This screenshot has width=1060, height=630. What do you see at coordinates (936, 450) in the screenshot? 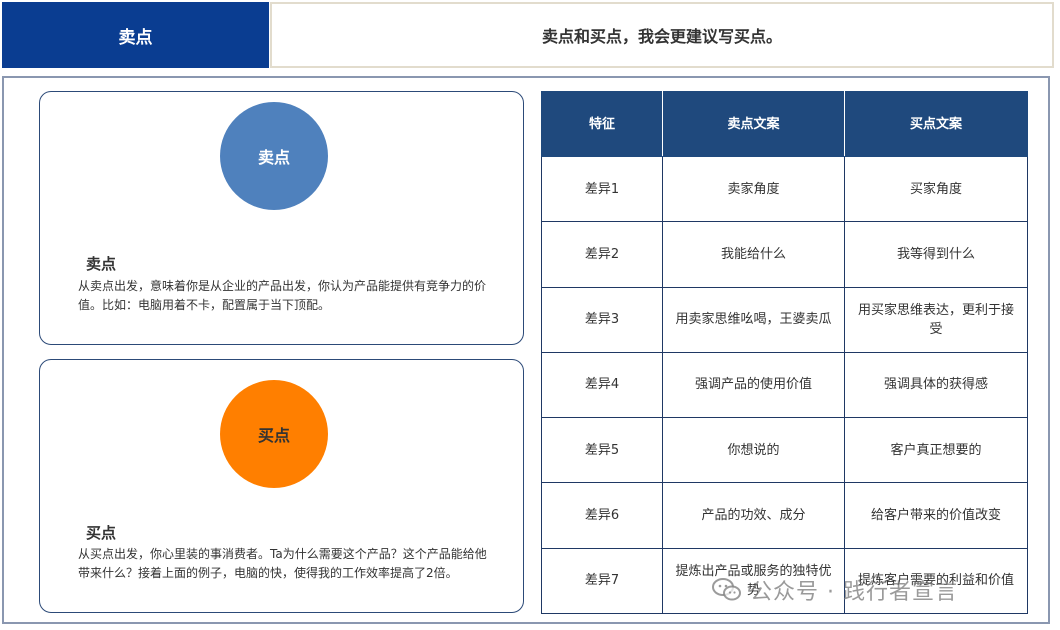
I see `table-cell-buying: 客户真正想要的` at bounding box center [936, 450].